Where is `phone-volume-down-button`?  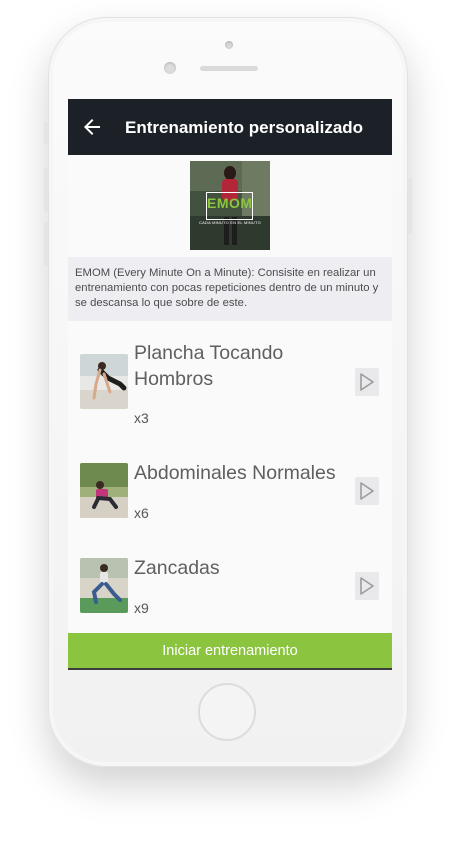
phone-volume-down-button is located at coordinates (46, 244).